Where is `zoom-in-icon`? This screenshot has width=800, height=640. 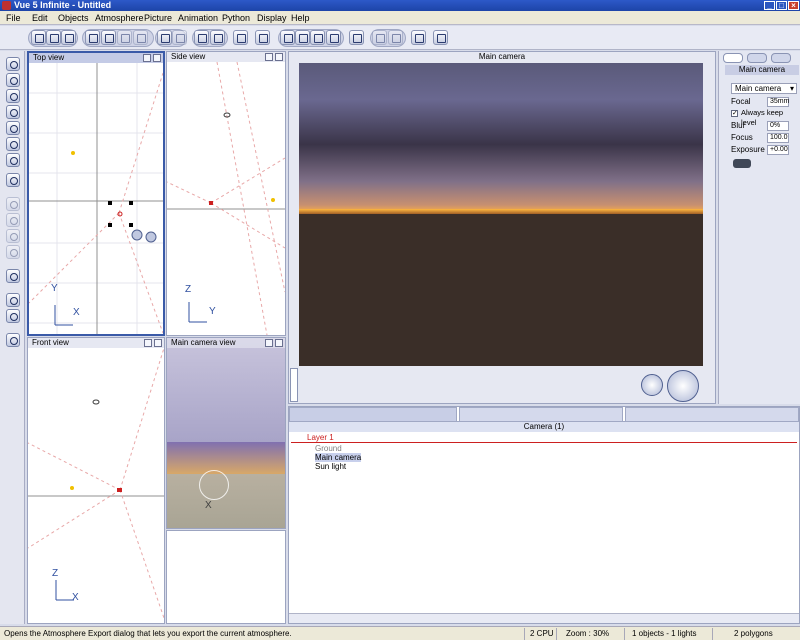
zoom-in-icon is located at coordinates (317, 37).